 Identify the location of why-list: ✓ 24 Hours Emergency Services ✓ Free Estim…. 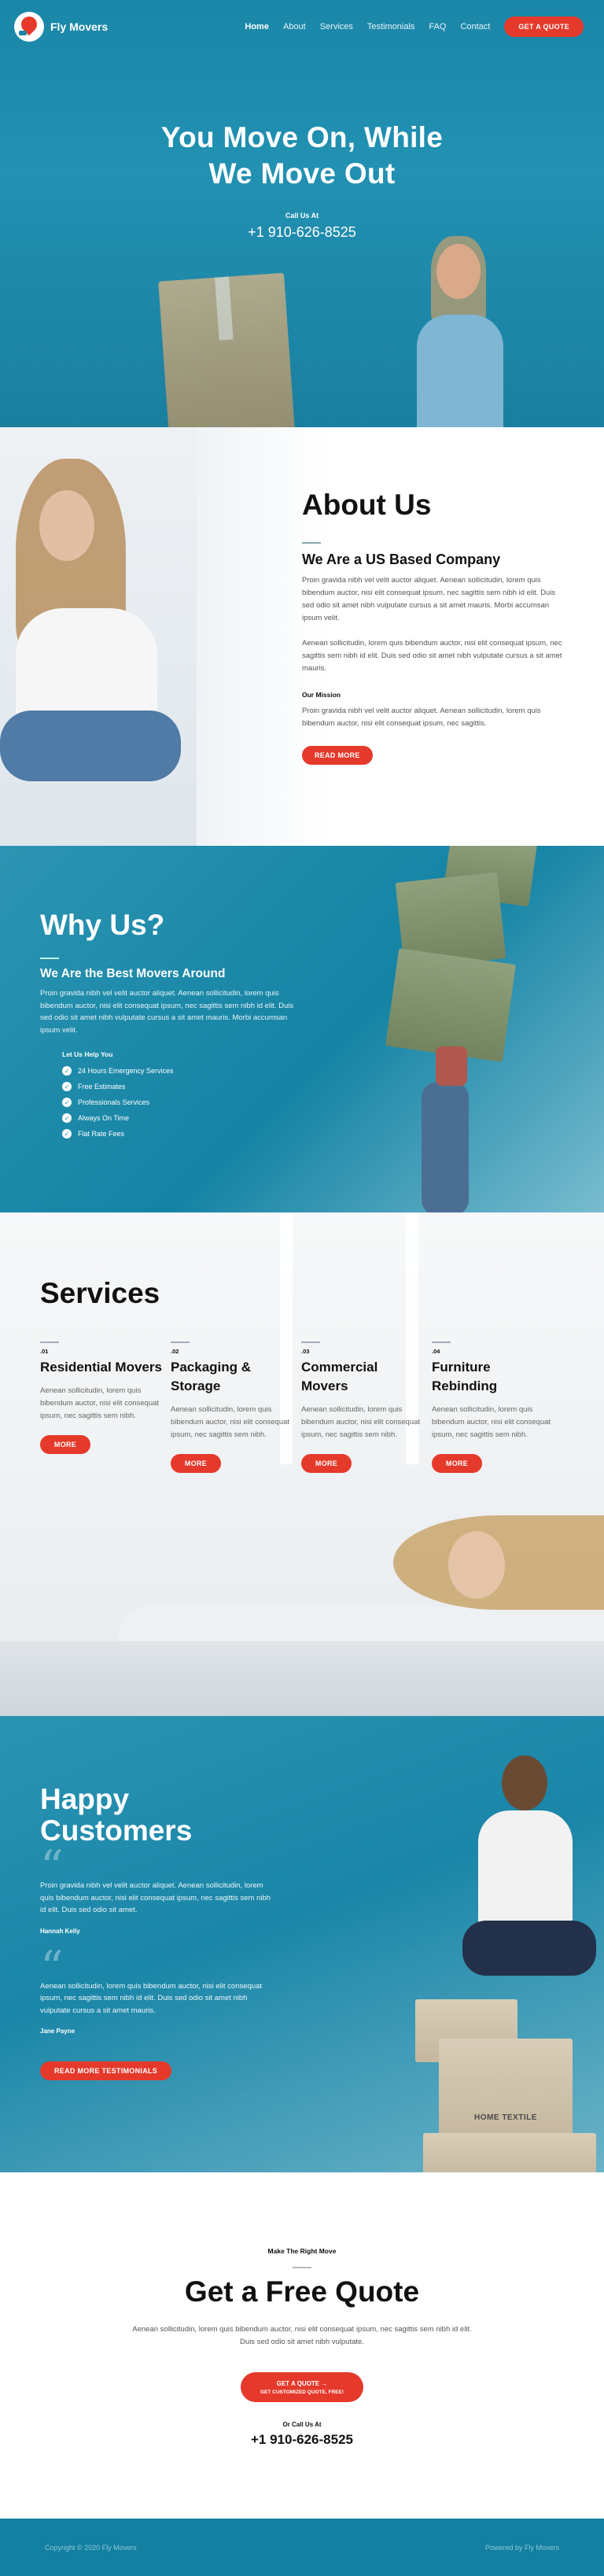
(185, 1103).